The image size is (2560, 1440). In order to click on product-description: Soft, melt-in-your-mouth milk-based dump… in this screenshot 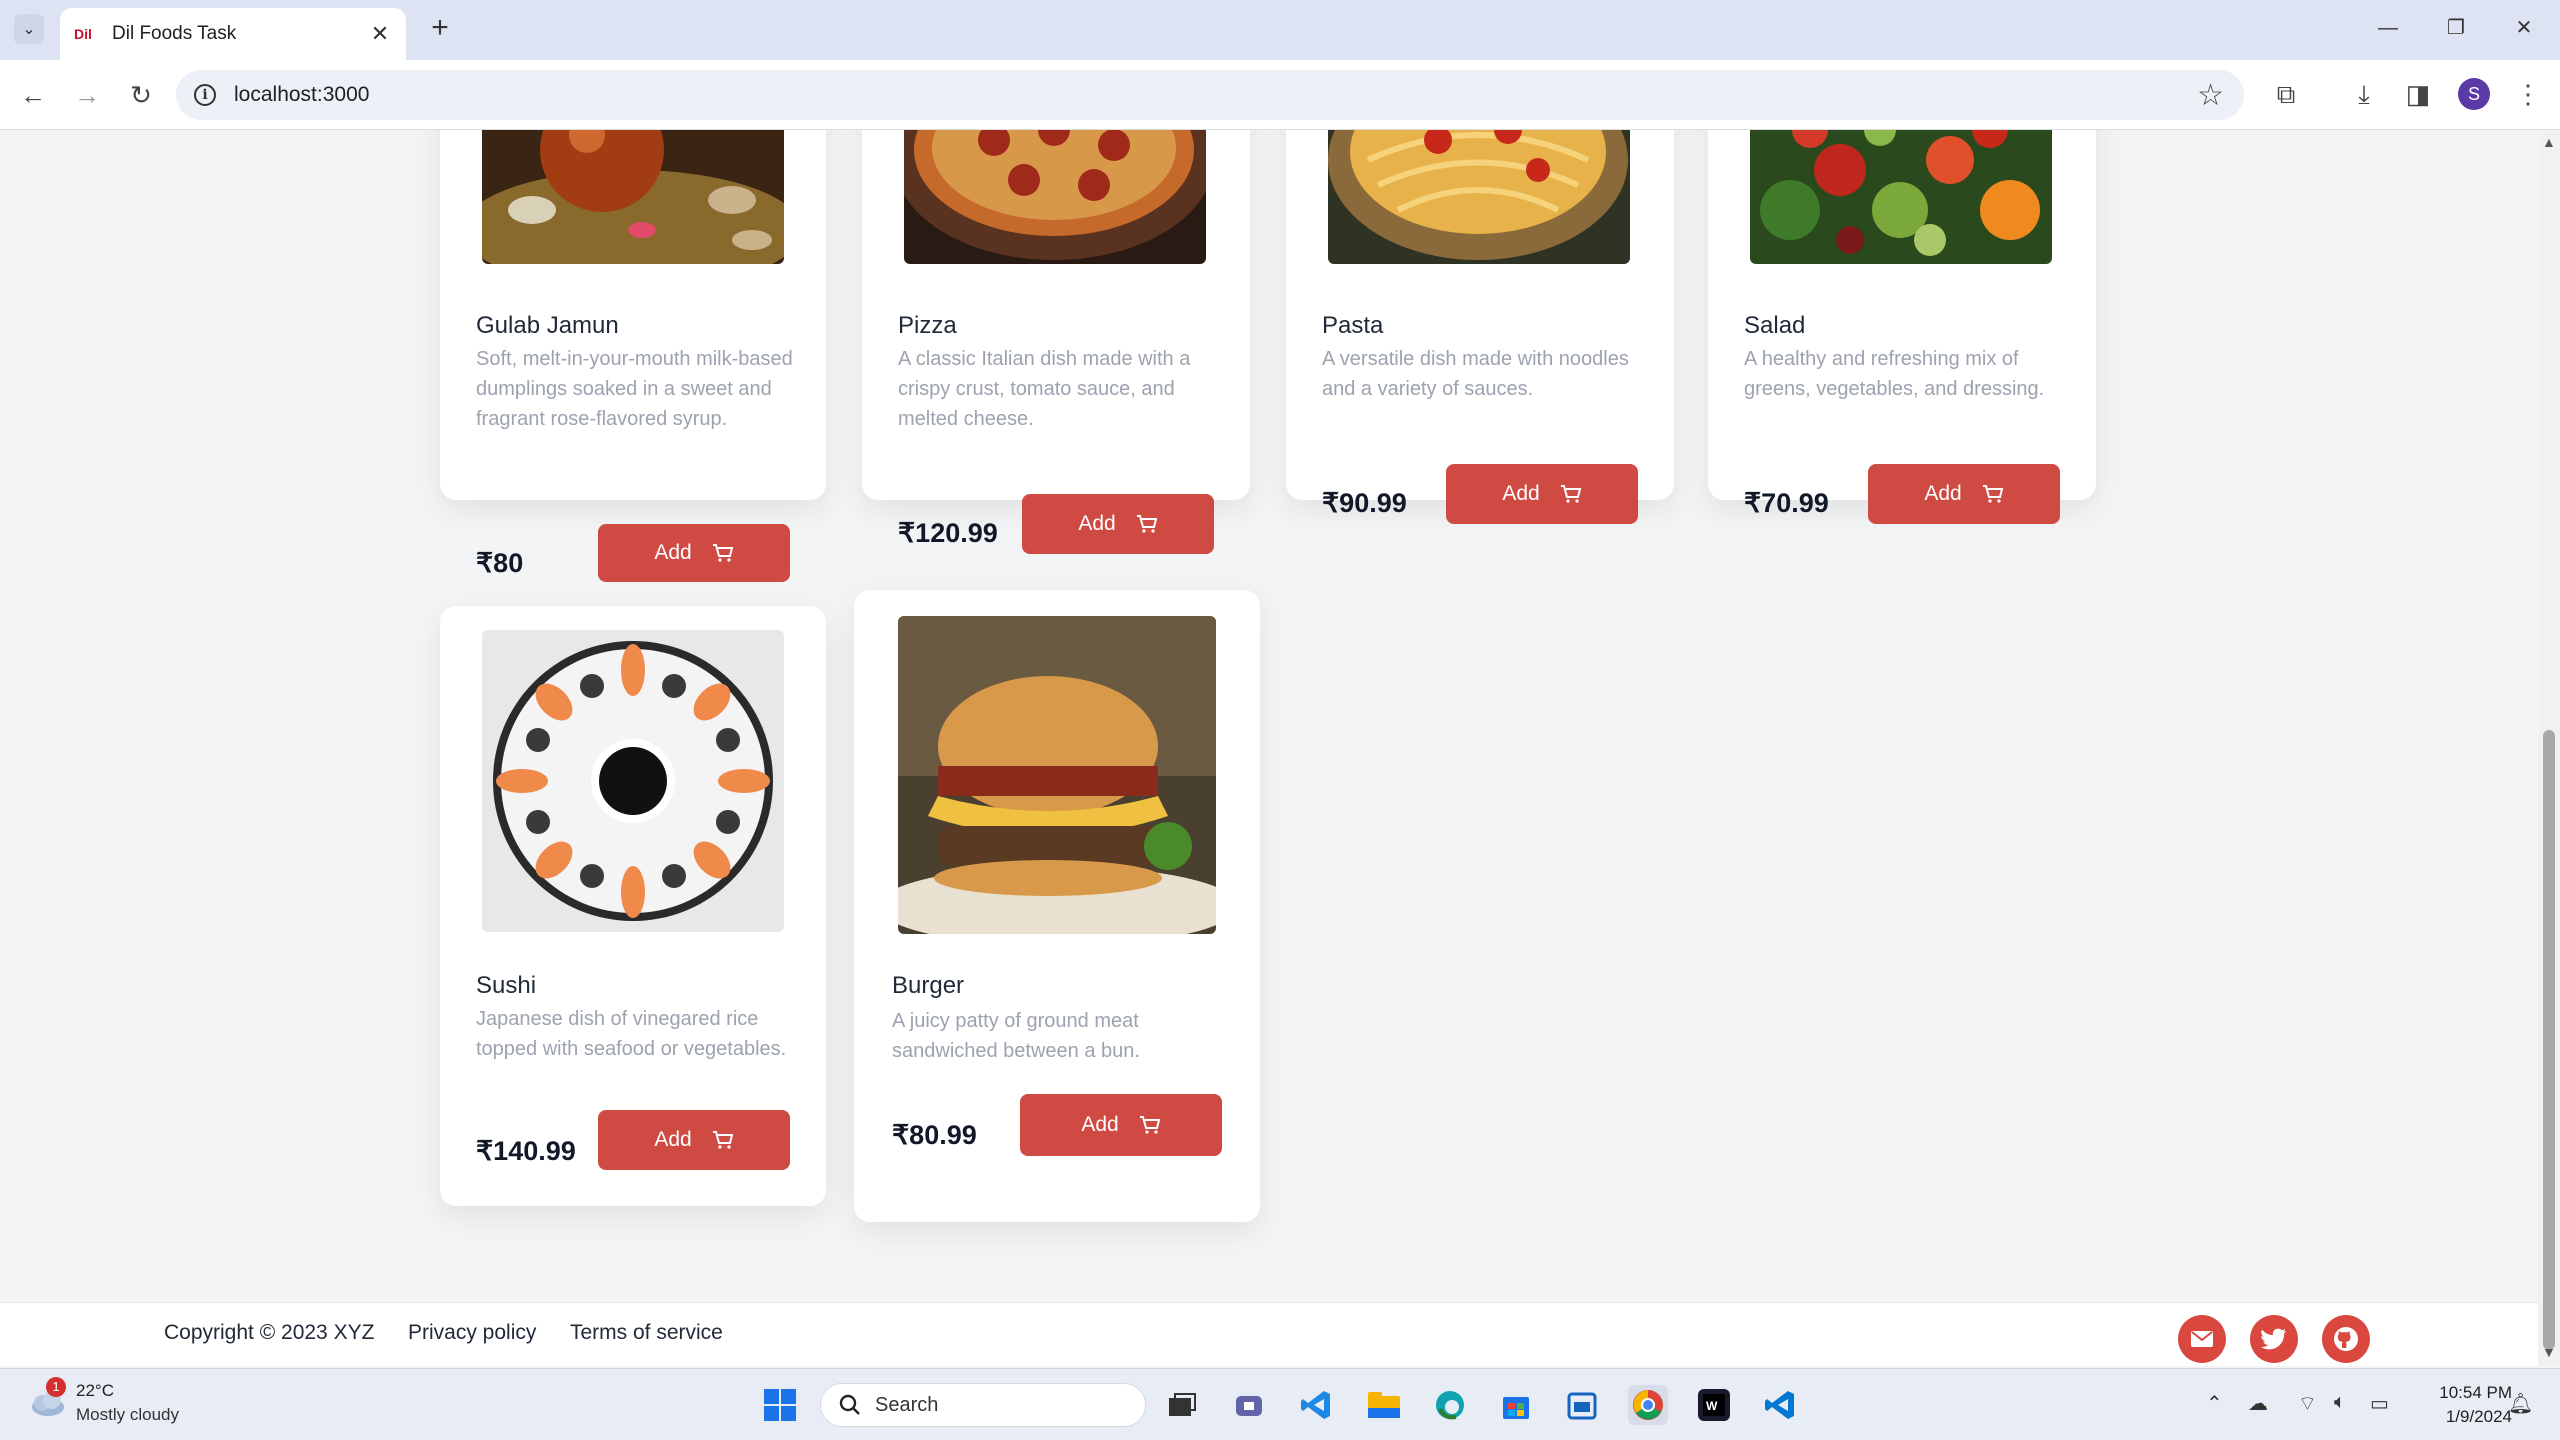, I will do `click(634, 389)`.